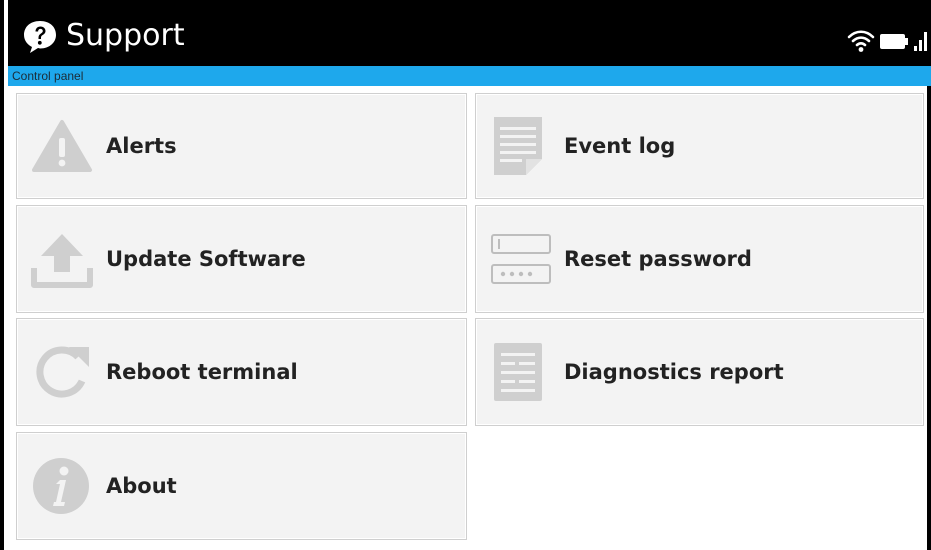  I want to click on reboot-terminal-tile: Reboot terminal, so click(241, 372).